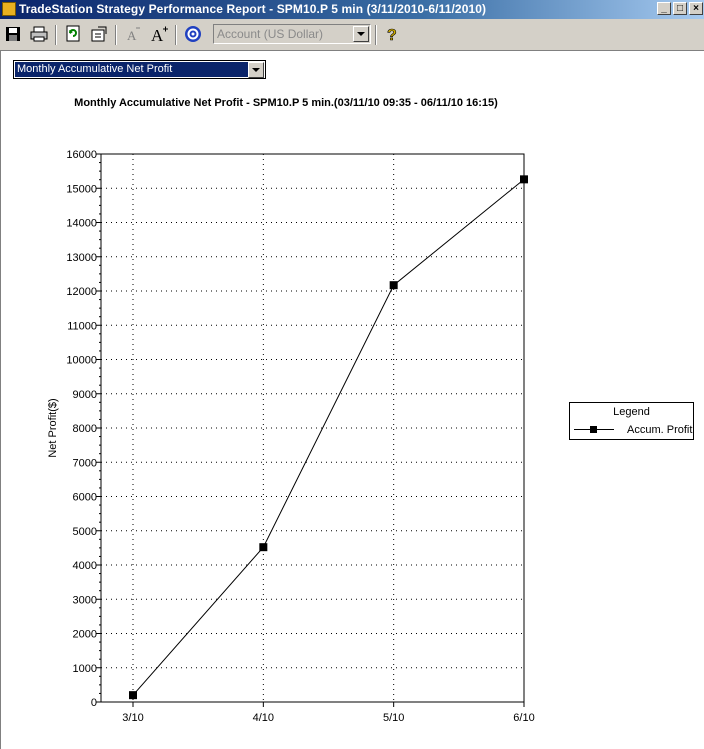 The height and width of the screenshot is (749, 704). What do you see at coordinates (85, 566) in the screenshot?
I see `y-tick-label: 4000` at bounding box center [85, 566].